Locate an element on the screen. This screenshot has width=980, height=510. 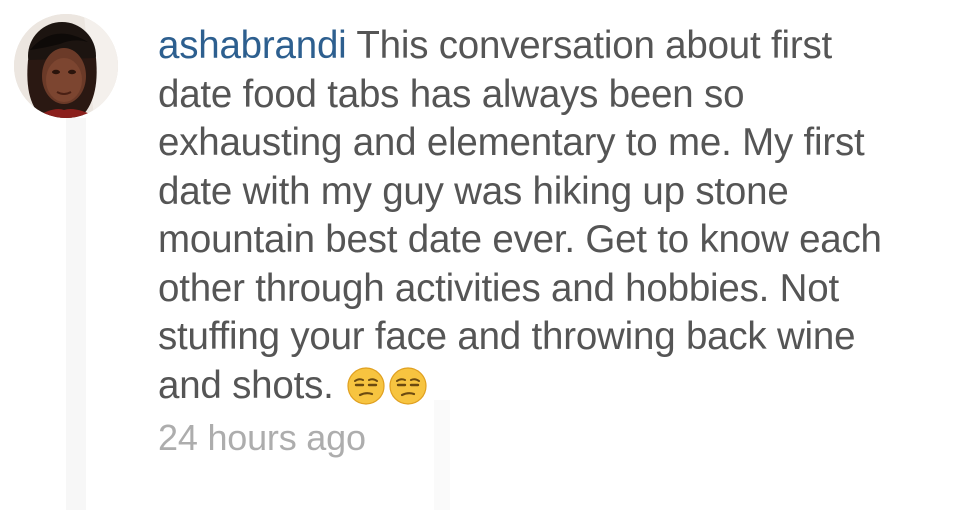
avatar is located at coordinates (66, 66).